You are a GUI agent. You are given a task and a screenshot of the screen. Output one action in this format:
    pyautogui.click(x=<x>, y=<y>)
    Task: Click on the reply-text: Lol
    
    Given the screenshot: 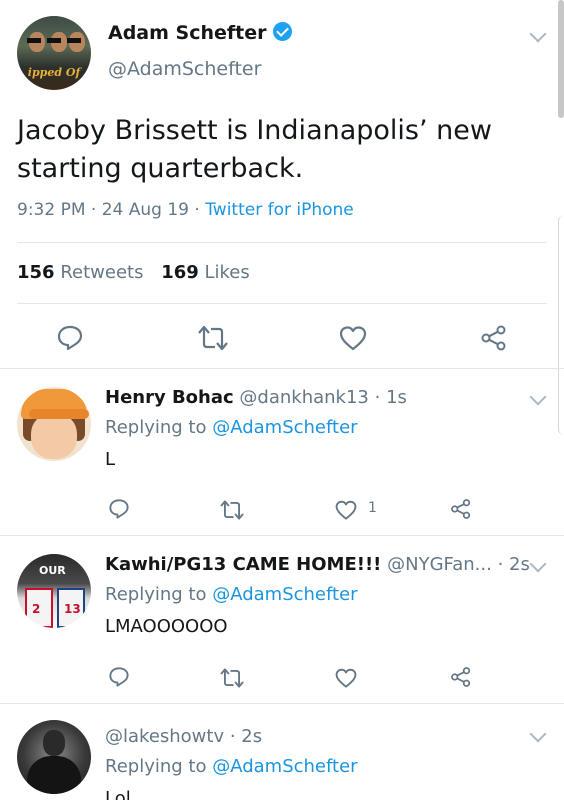 What is the action you would take?
    pyautogui.click(x=118, y=794)
    